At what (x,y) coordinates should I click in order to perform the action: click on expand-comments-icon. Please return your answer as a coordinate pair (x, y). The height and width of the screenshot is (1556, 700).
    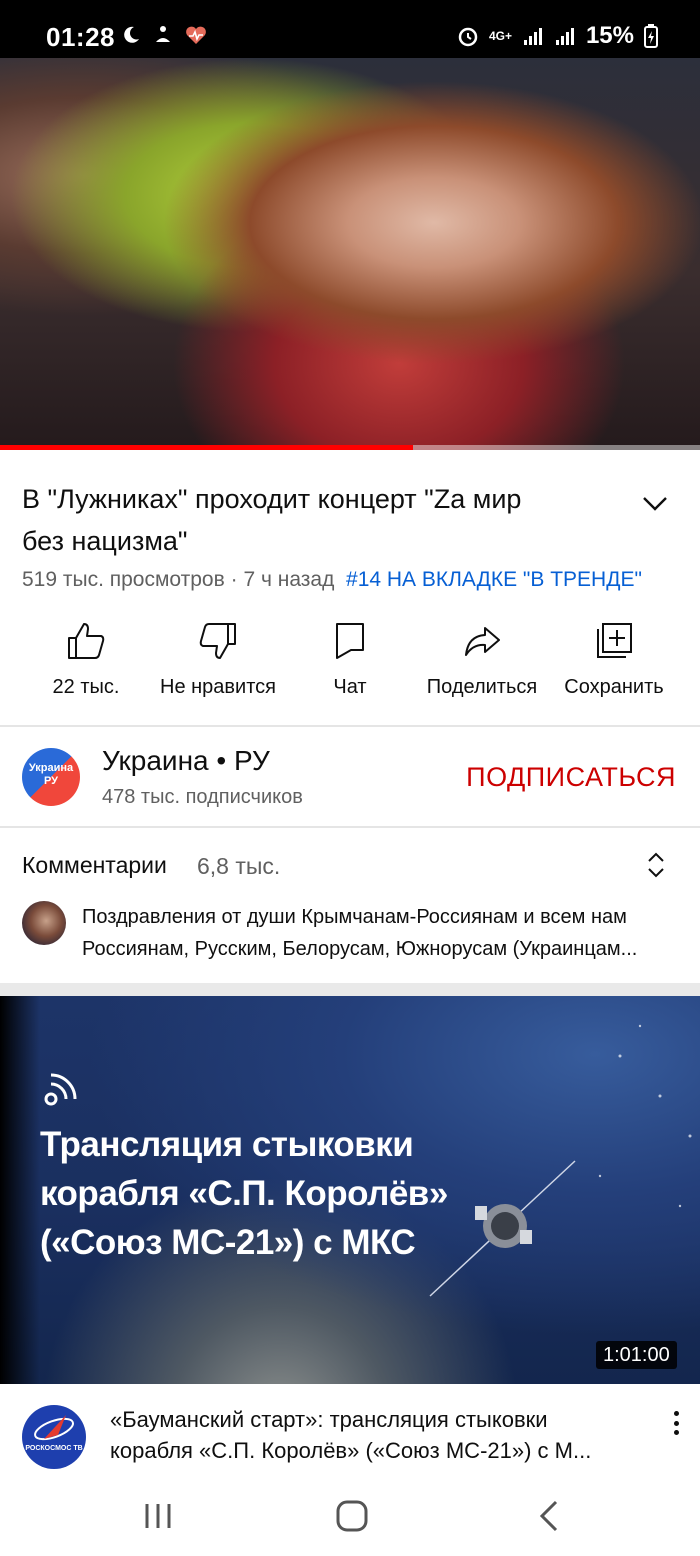
    Looking at the image, I should click on (656, 865).